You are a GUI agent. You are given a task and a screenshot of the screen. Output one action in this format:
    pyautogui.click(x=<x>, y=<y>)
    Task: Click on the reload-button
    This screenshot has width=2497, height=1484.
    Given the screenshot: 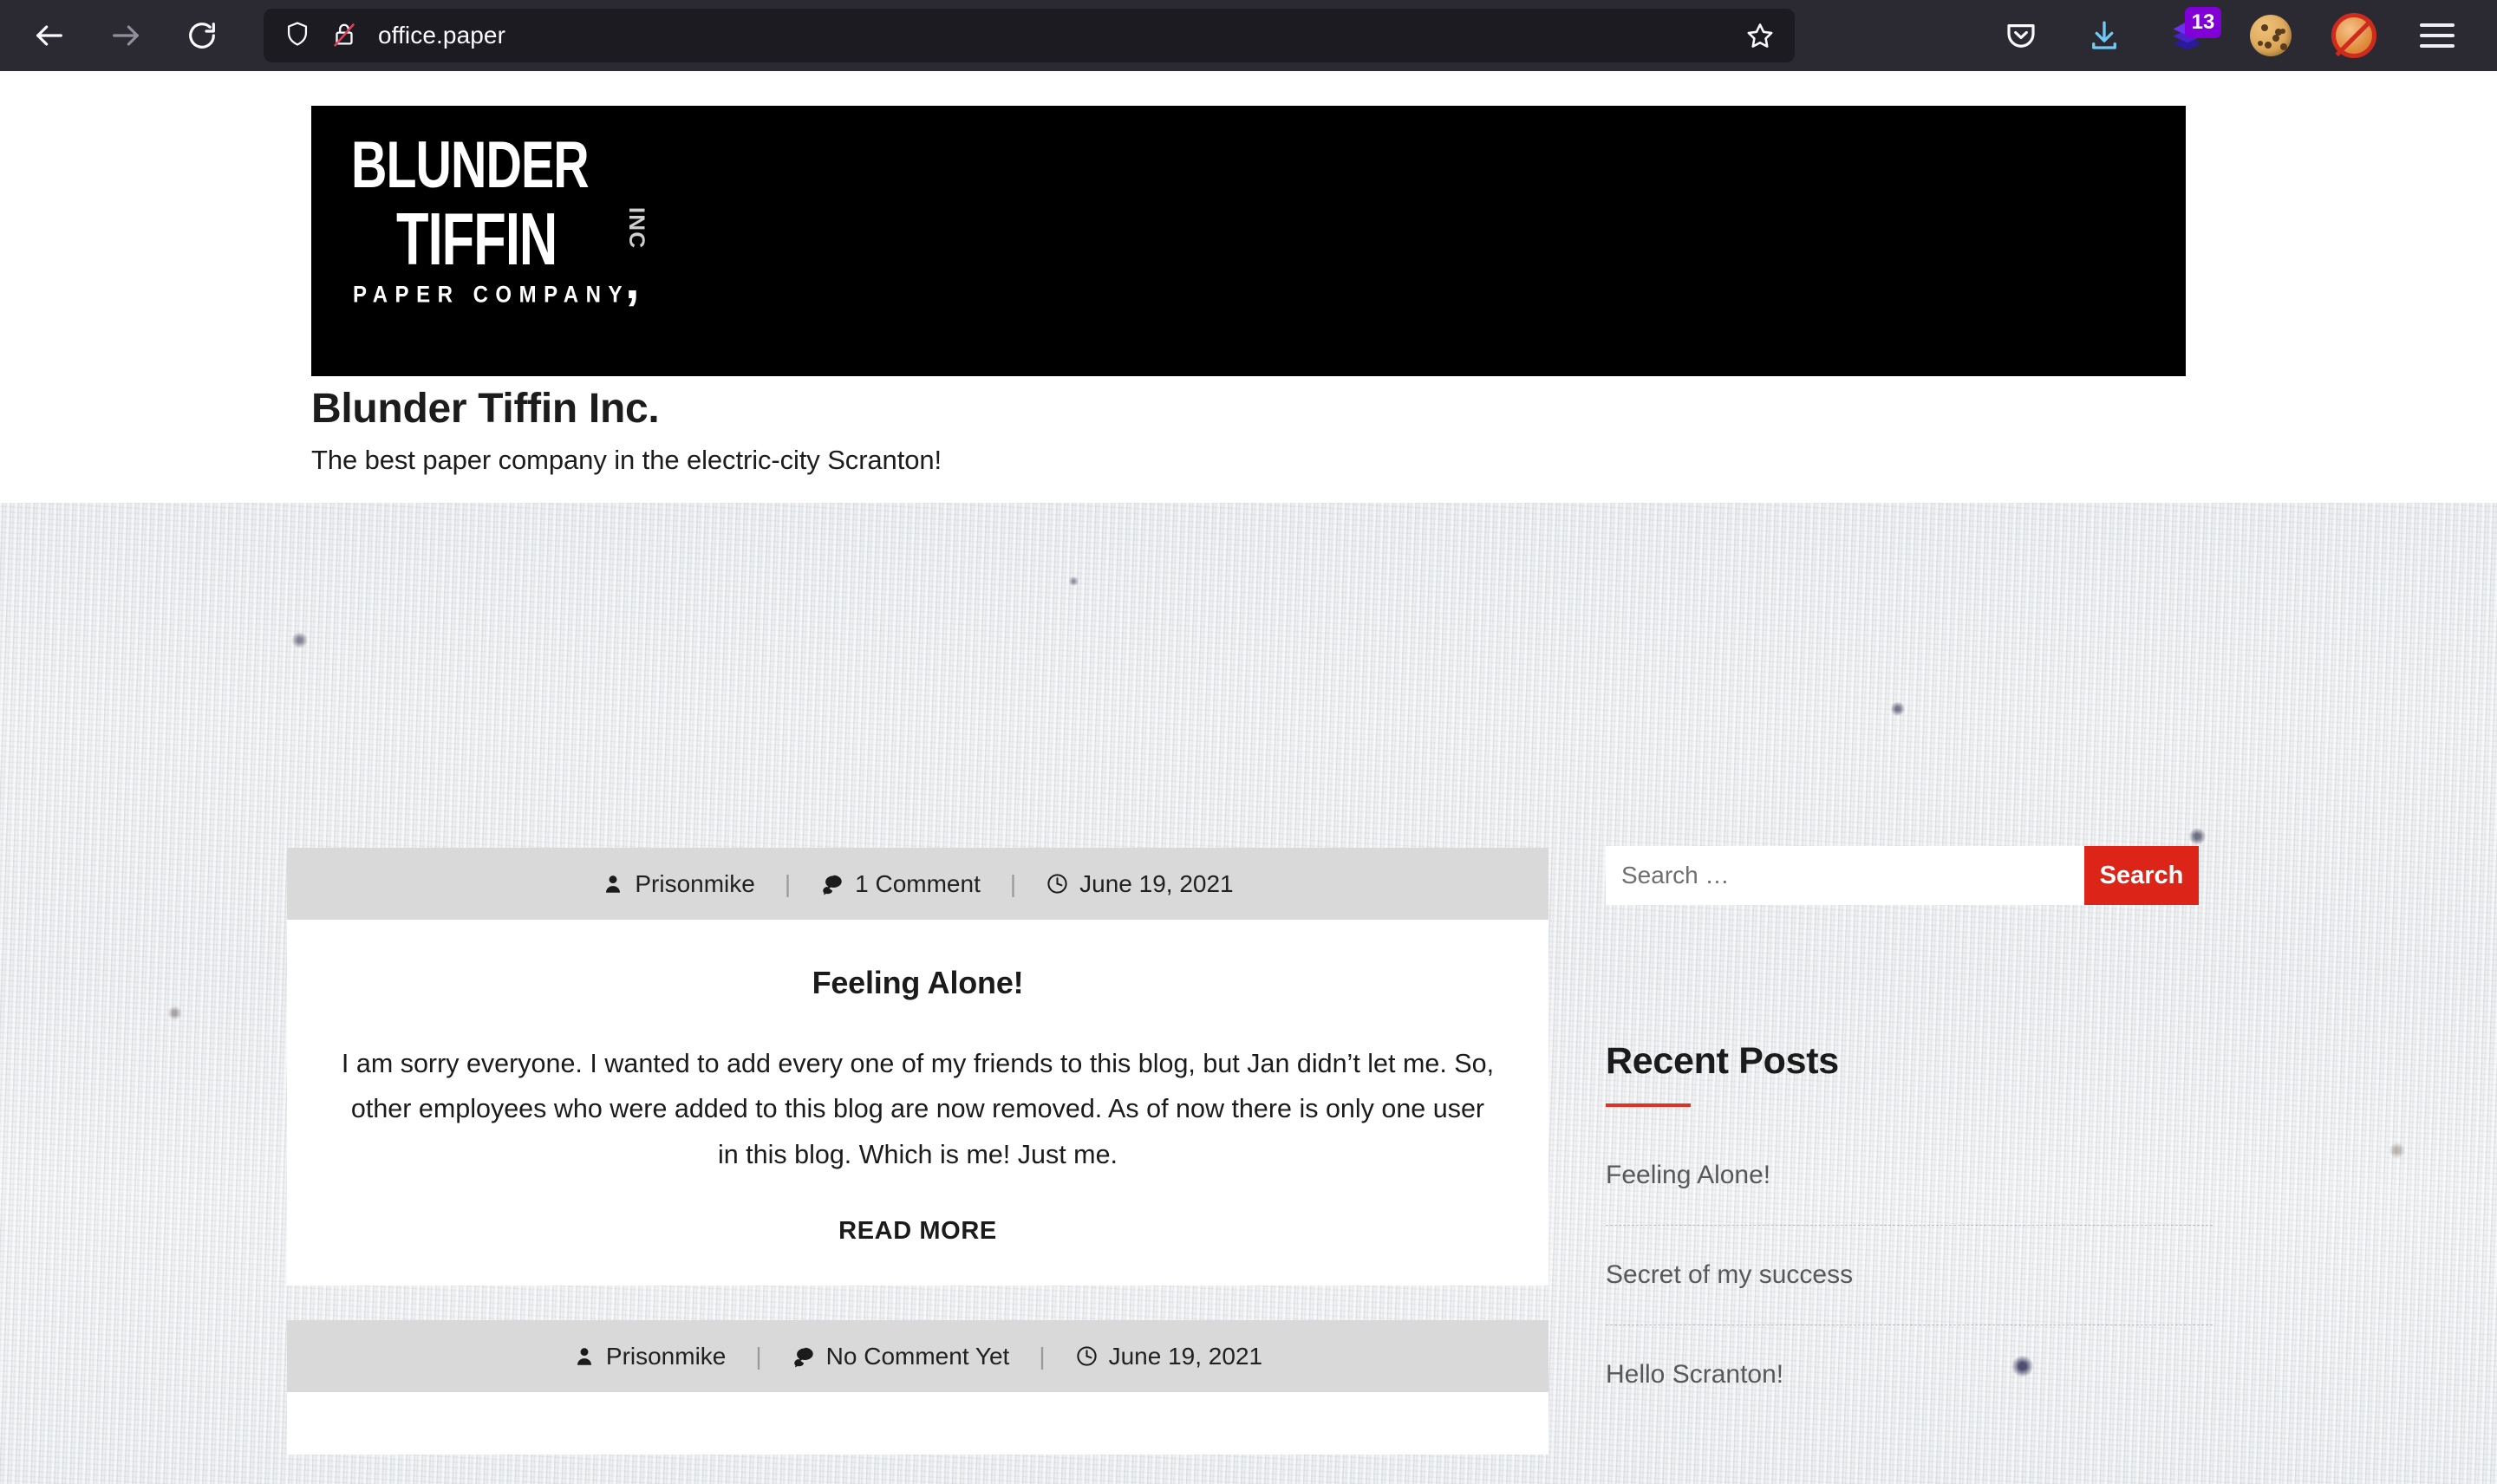 What is the action you would take?
    pyautogui.click(x=202, y=35)
    